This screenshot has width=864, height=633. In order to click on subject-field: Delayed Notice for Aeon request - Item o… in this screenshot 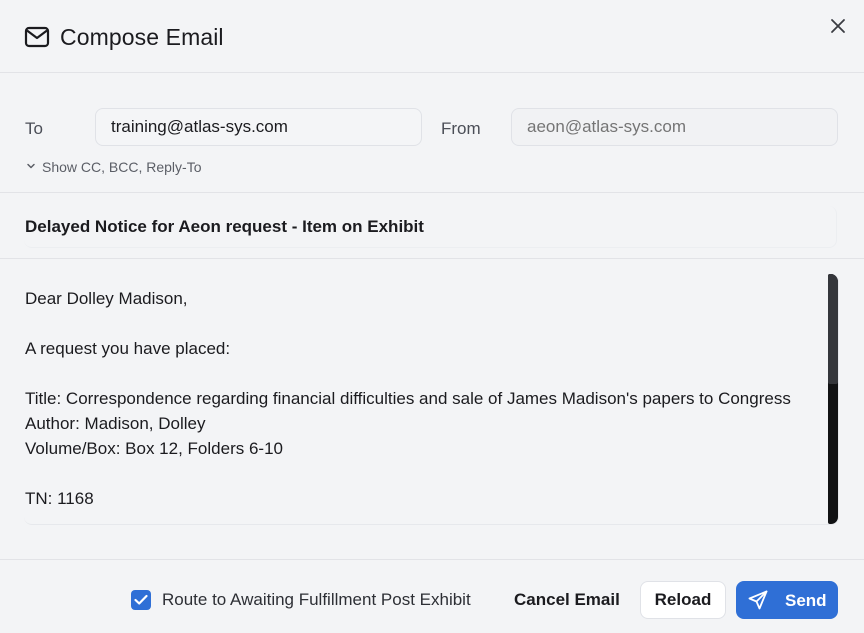, I will do `click(430, 227)`.